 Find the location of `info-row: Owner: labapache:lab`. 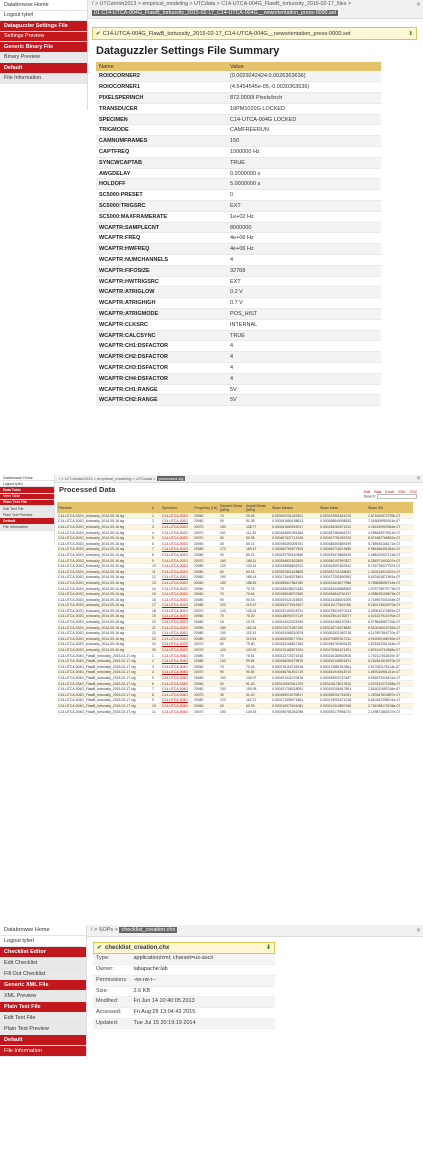

info-row: Owner: labapache:lab is located at coordinates (184, 970).